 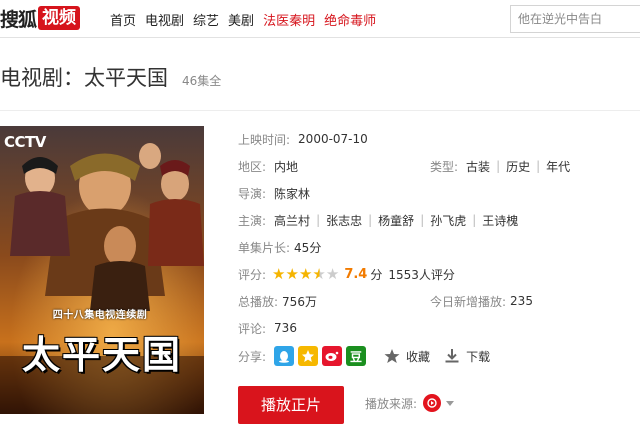 What do you see at coordinates (84, 78) in the screenshot?
I see `page-title: 电视剧：太平天国` at bounding box center [84, 78].